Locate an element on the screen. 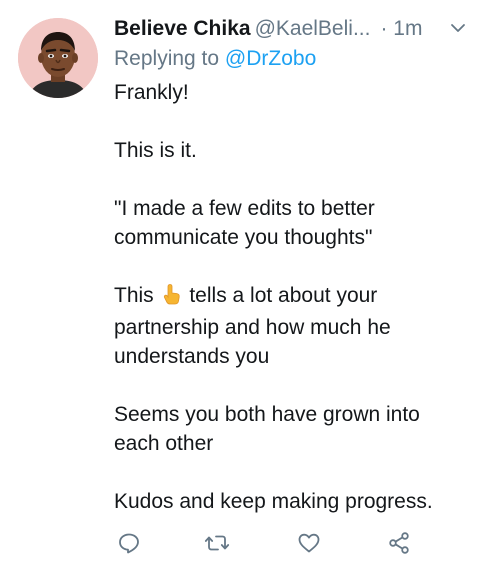  reply-icon is located at coordinates (129, 543).